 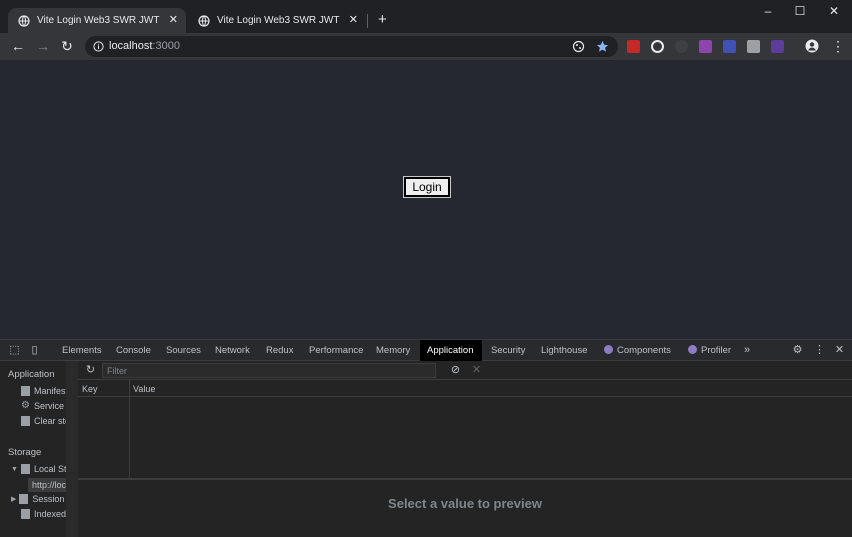 What do you see at coordinates (14, 469) in the screenshot?
I see `expand-arrow-icon: ▼` at bounding box center [14, 469].